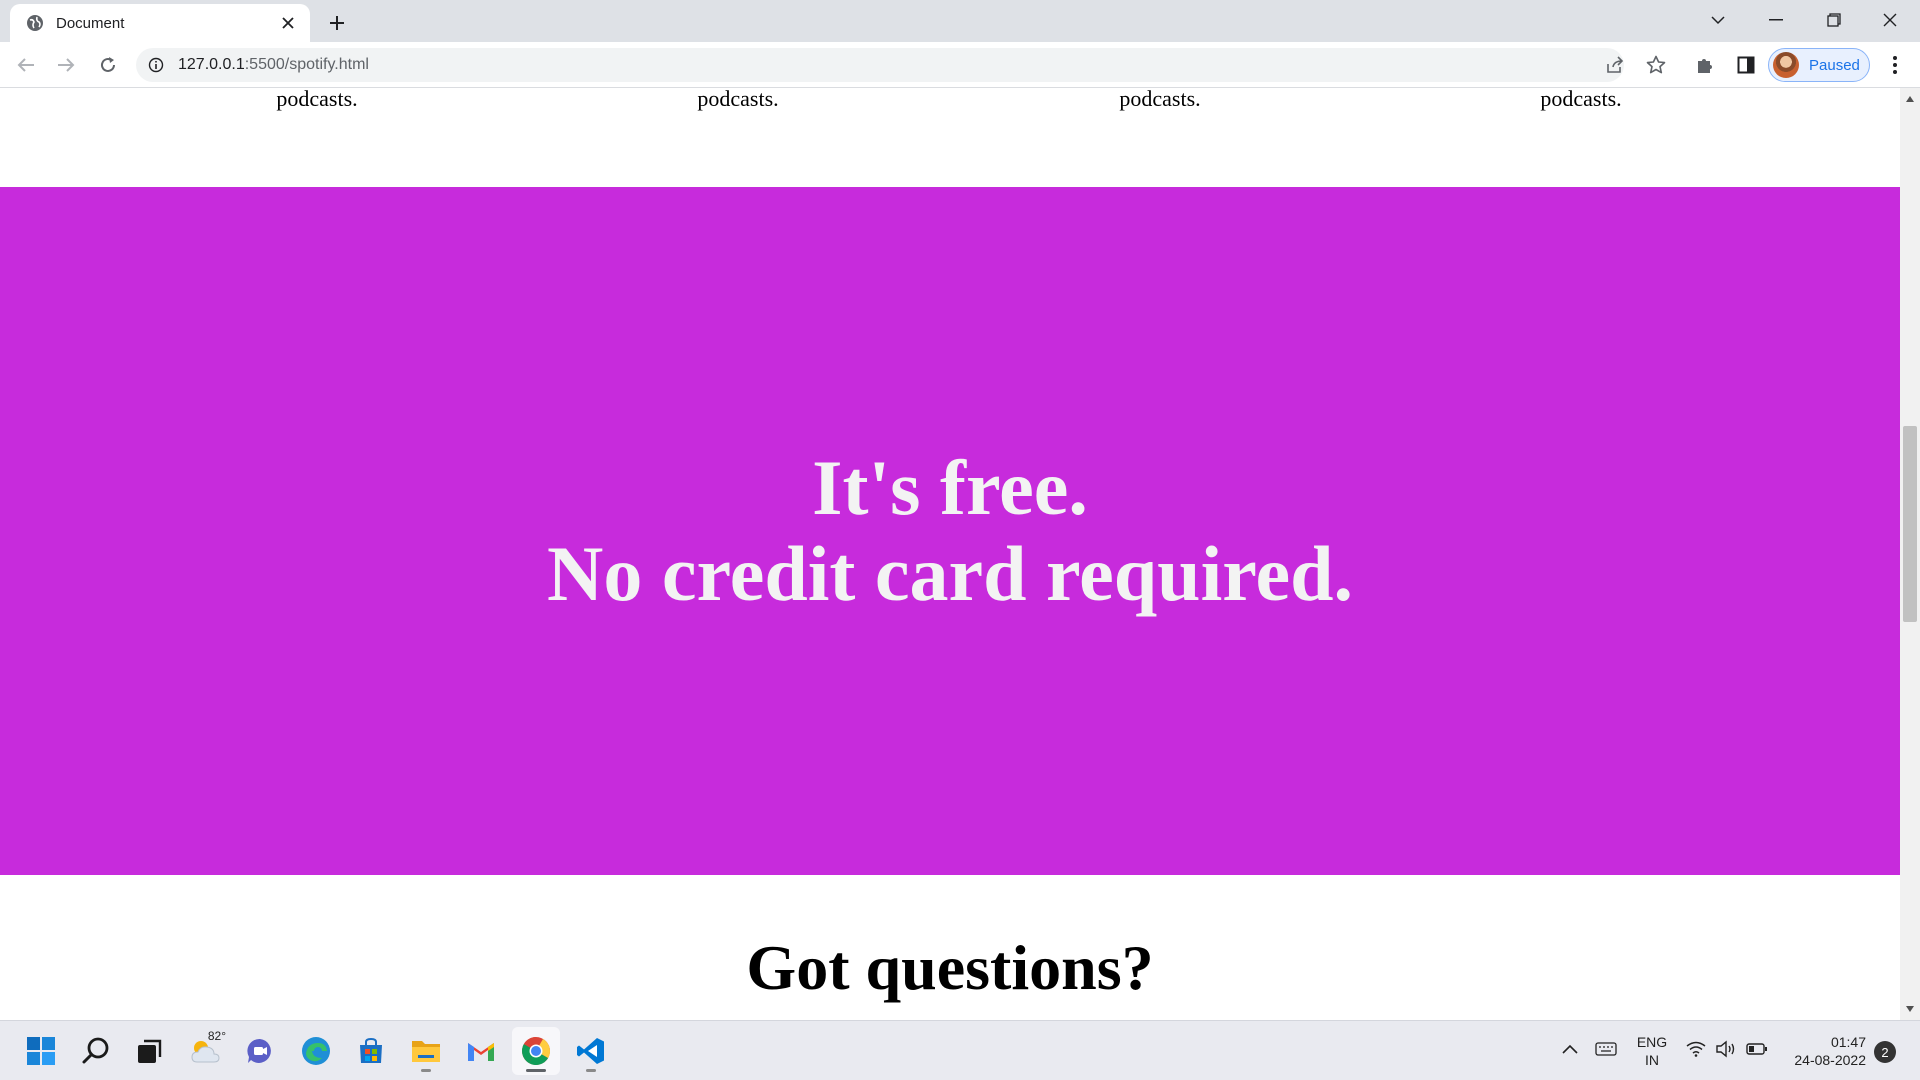 This screenshot has height=1080, width=1920. I want to click on back-button, so click(26, 65).